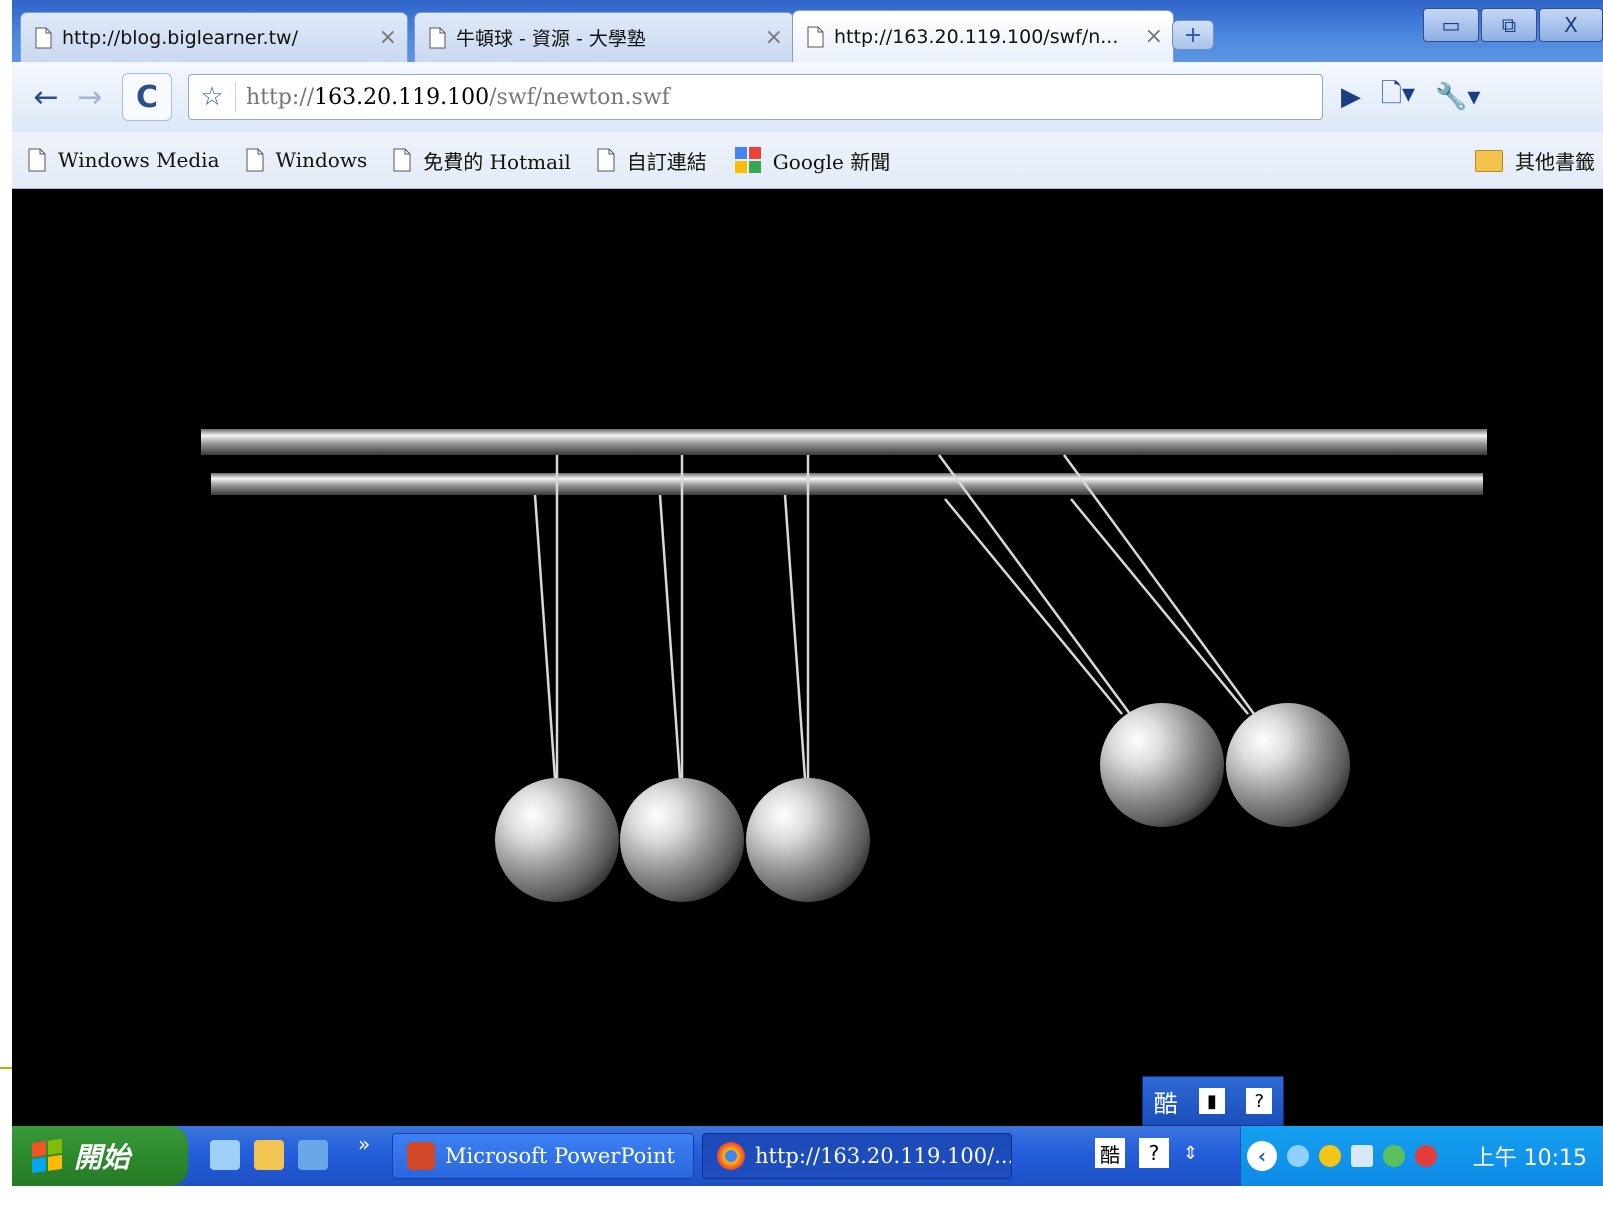 This screenshot has height=1211, width=1603. I want to click on minimize-icon: ▭, so click(1451, 25).